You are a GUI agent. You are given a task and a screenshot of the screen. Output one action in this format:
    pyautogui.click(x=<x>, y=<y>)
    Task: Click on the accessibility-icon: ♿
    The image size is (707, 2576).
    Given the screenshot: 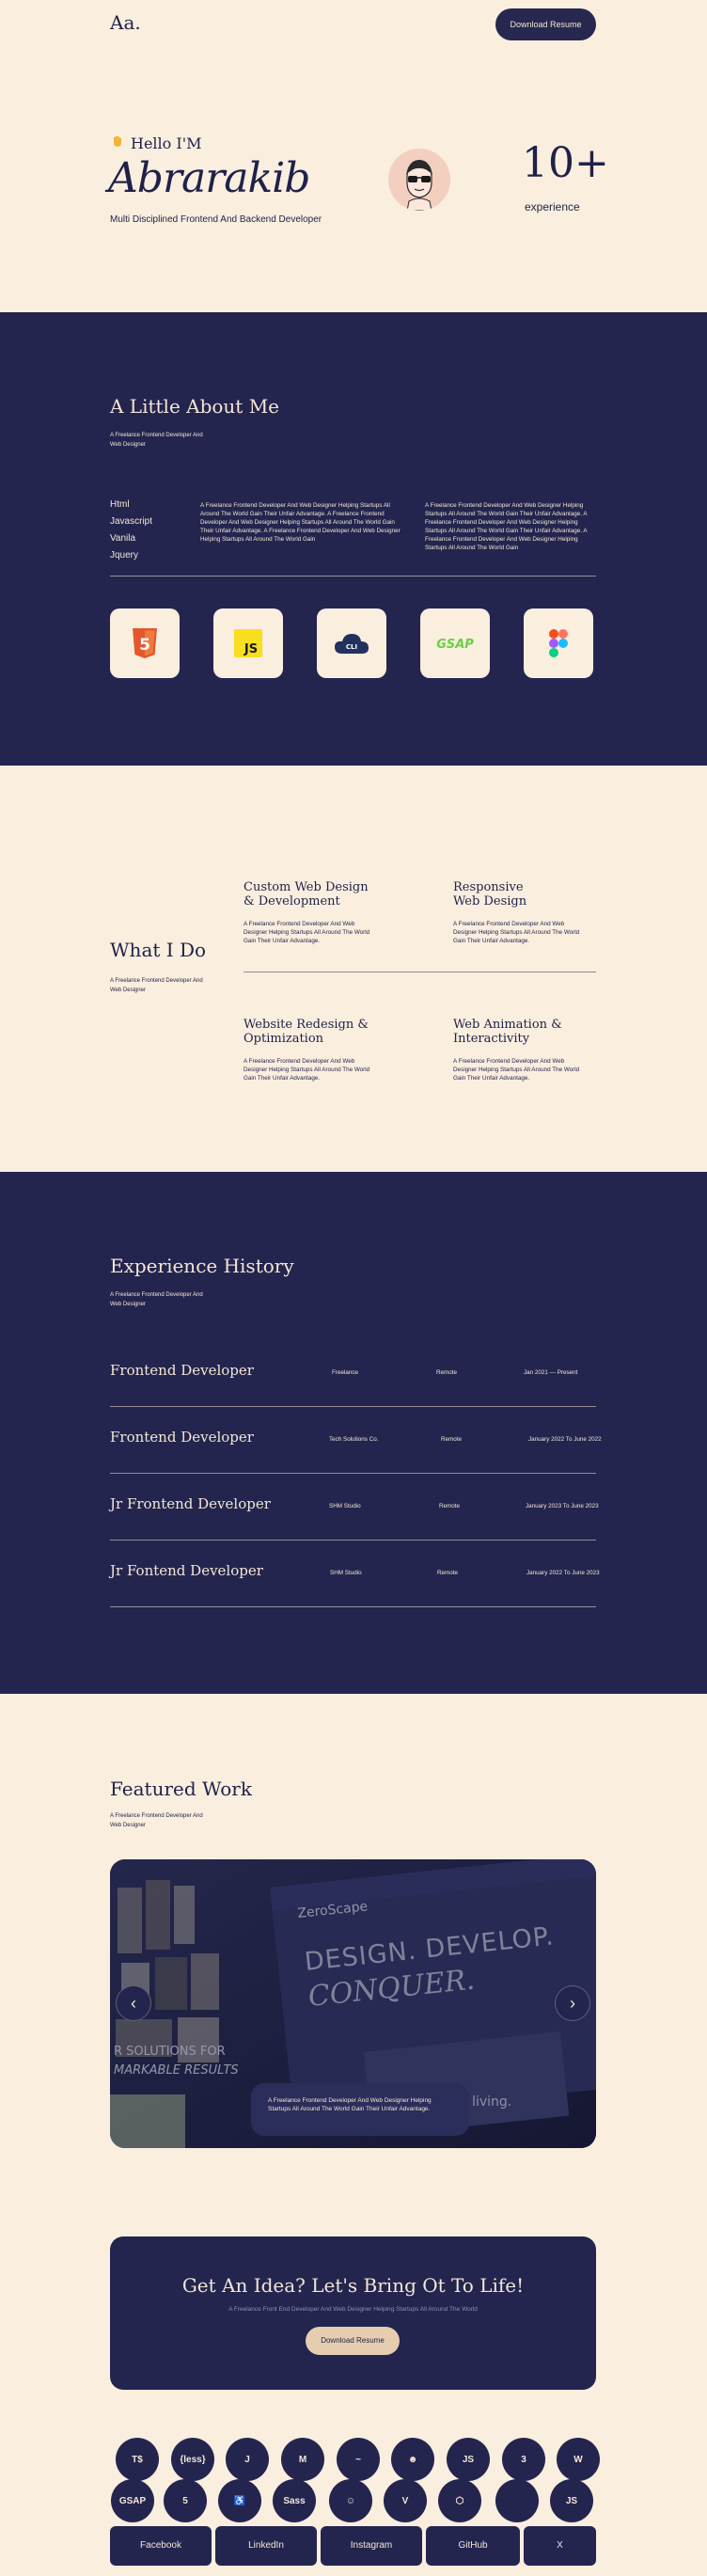 What is the action you would take?
    pyautogui.click(x=240, y=2500)
    